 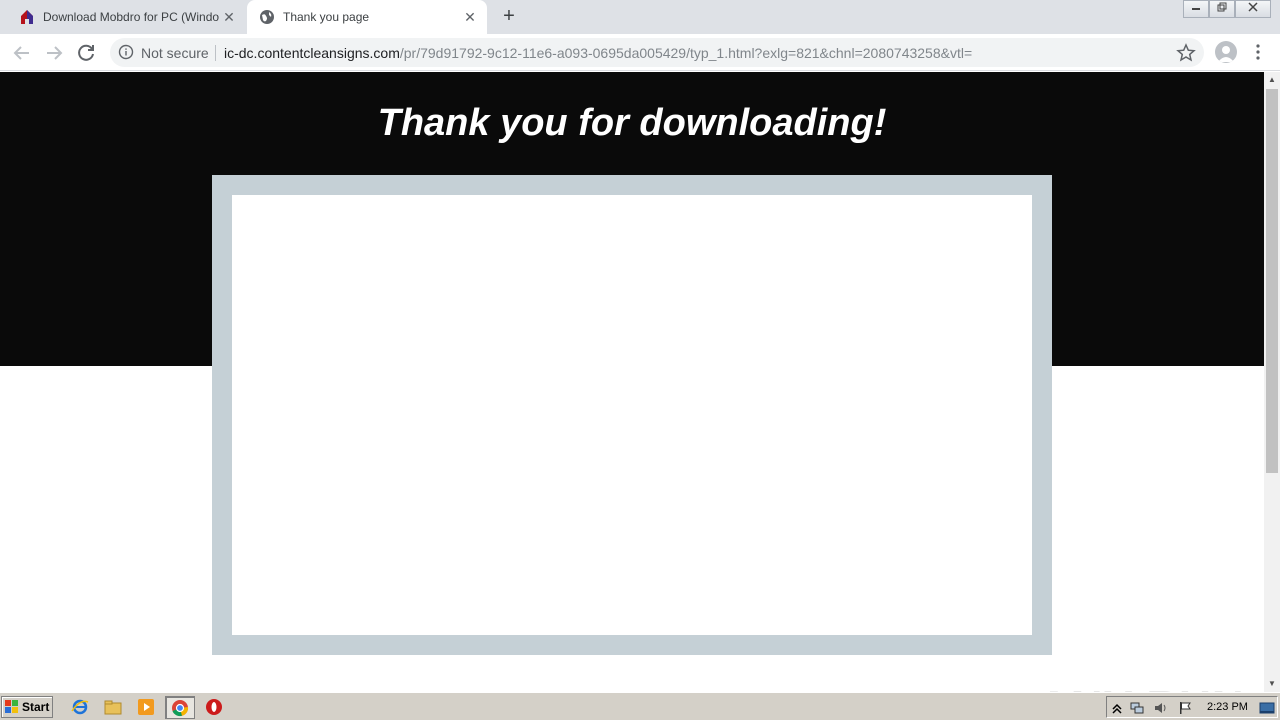 What do you see at coordinates (175, 53) in the screenshot?
I see `security-label: Not secure` at bounding box center [175, 53].